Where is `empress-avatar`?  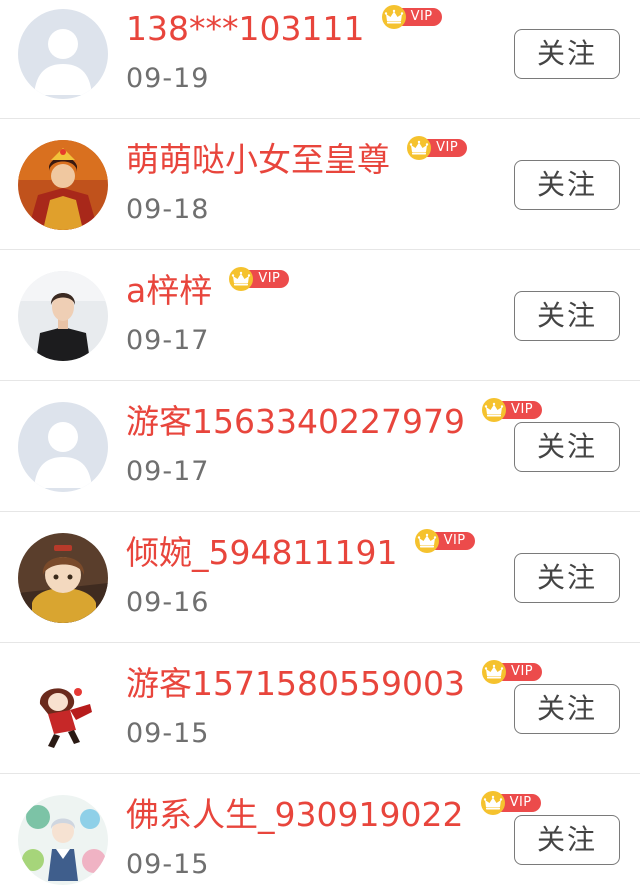 empress-avatar is located at coordinates (63, 185).